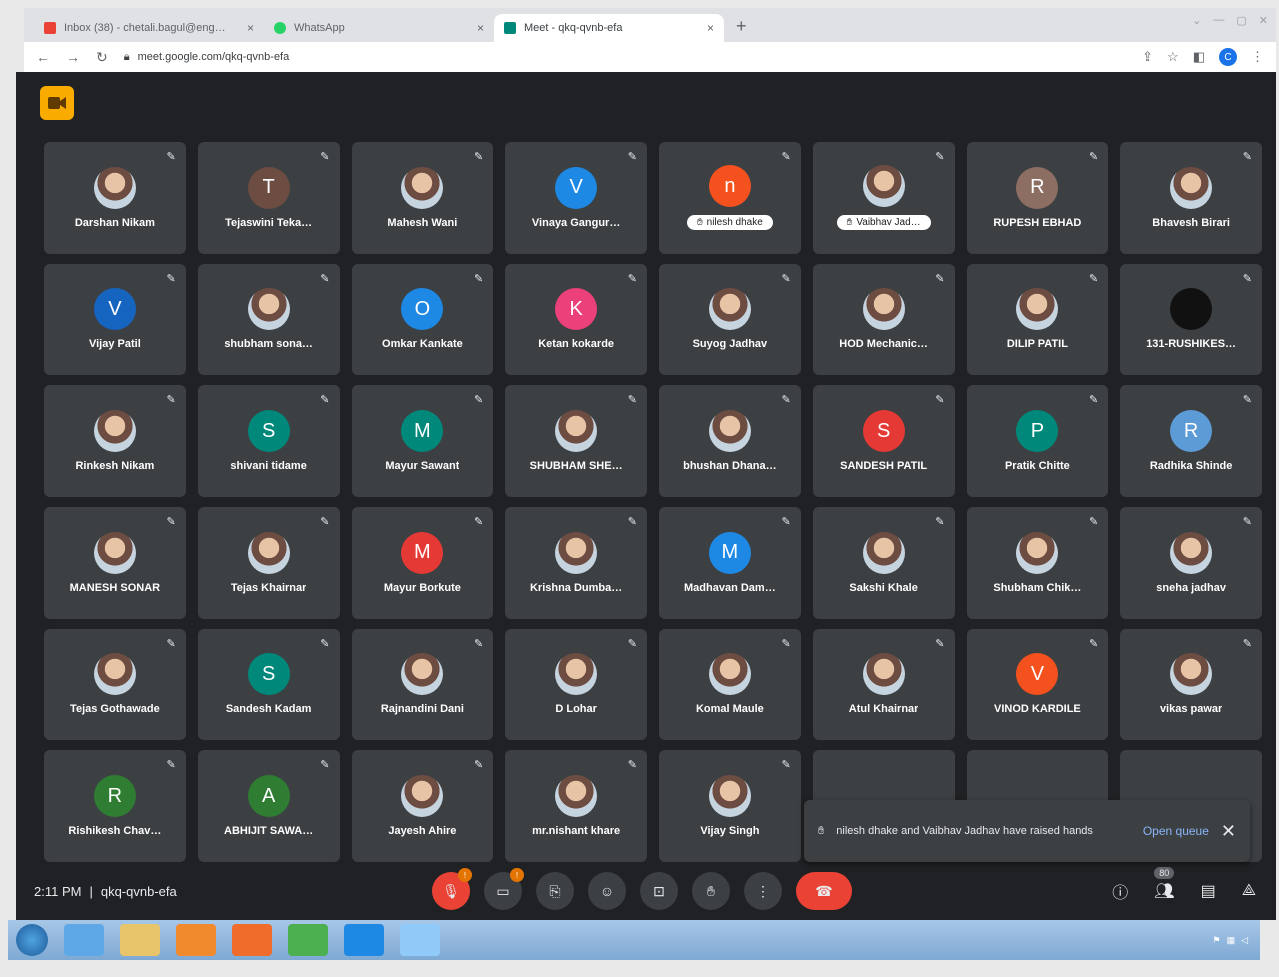 The image size is (1279, 977). Describe the element at coordinates (1228, 831) in the screenshot. I see `close-toast-icon: ✕` at that location.